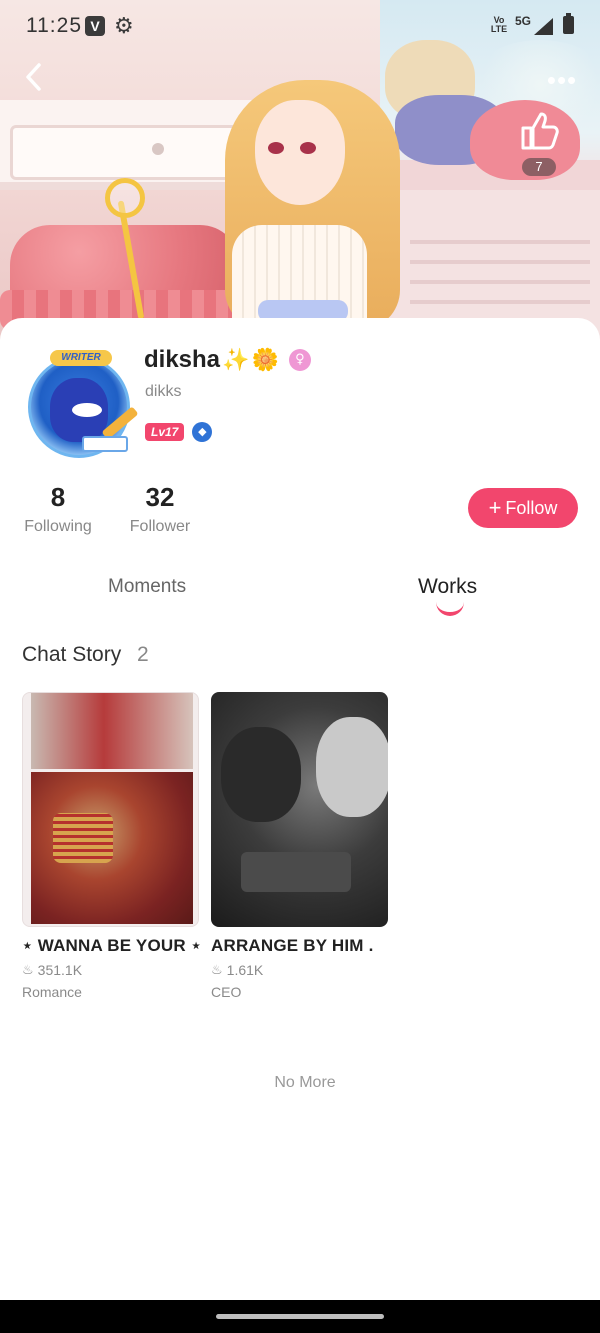  Describe the element at coordinates (300, 595) in the screenshot. I see `profile-tabs: Moments Works` at that location.